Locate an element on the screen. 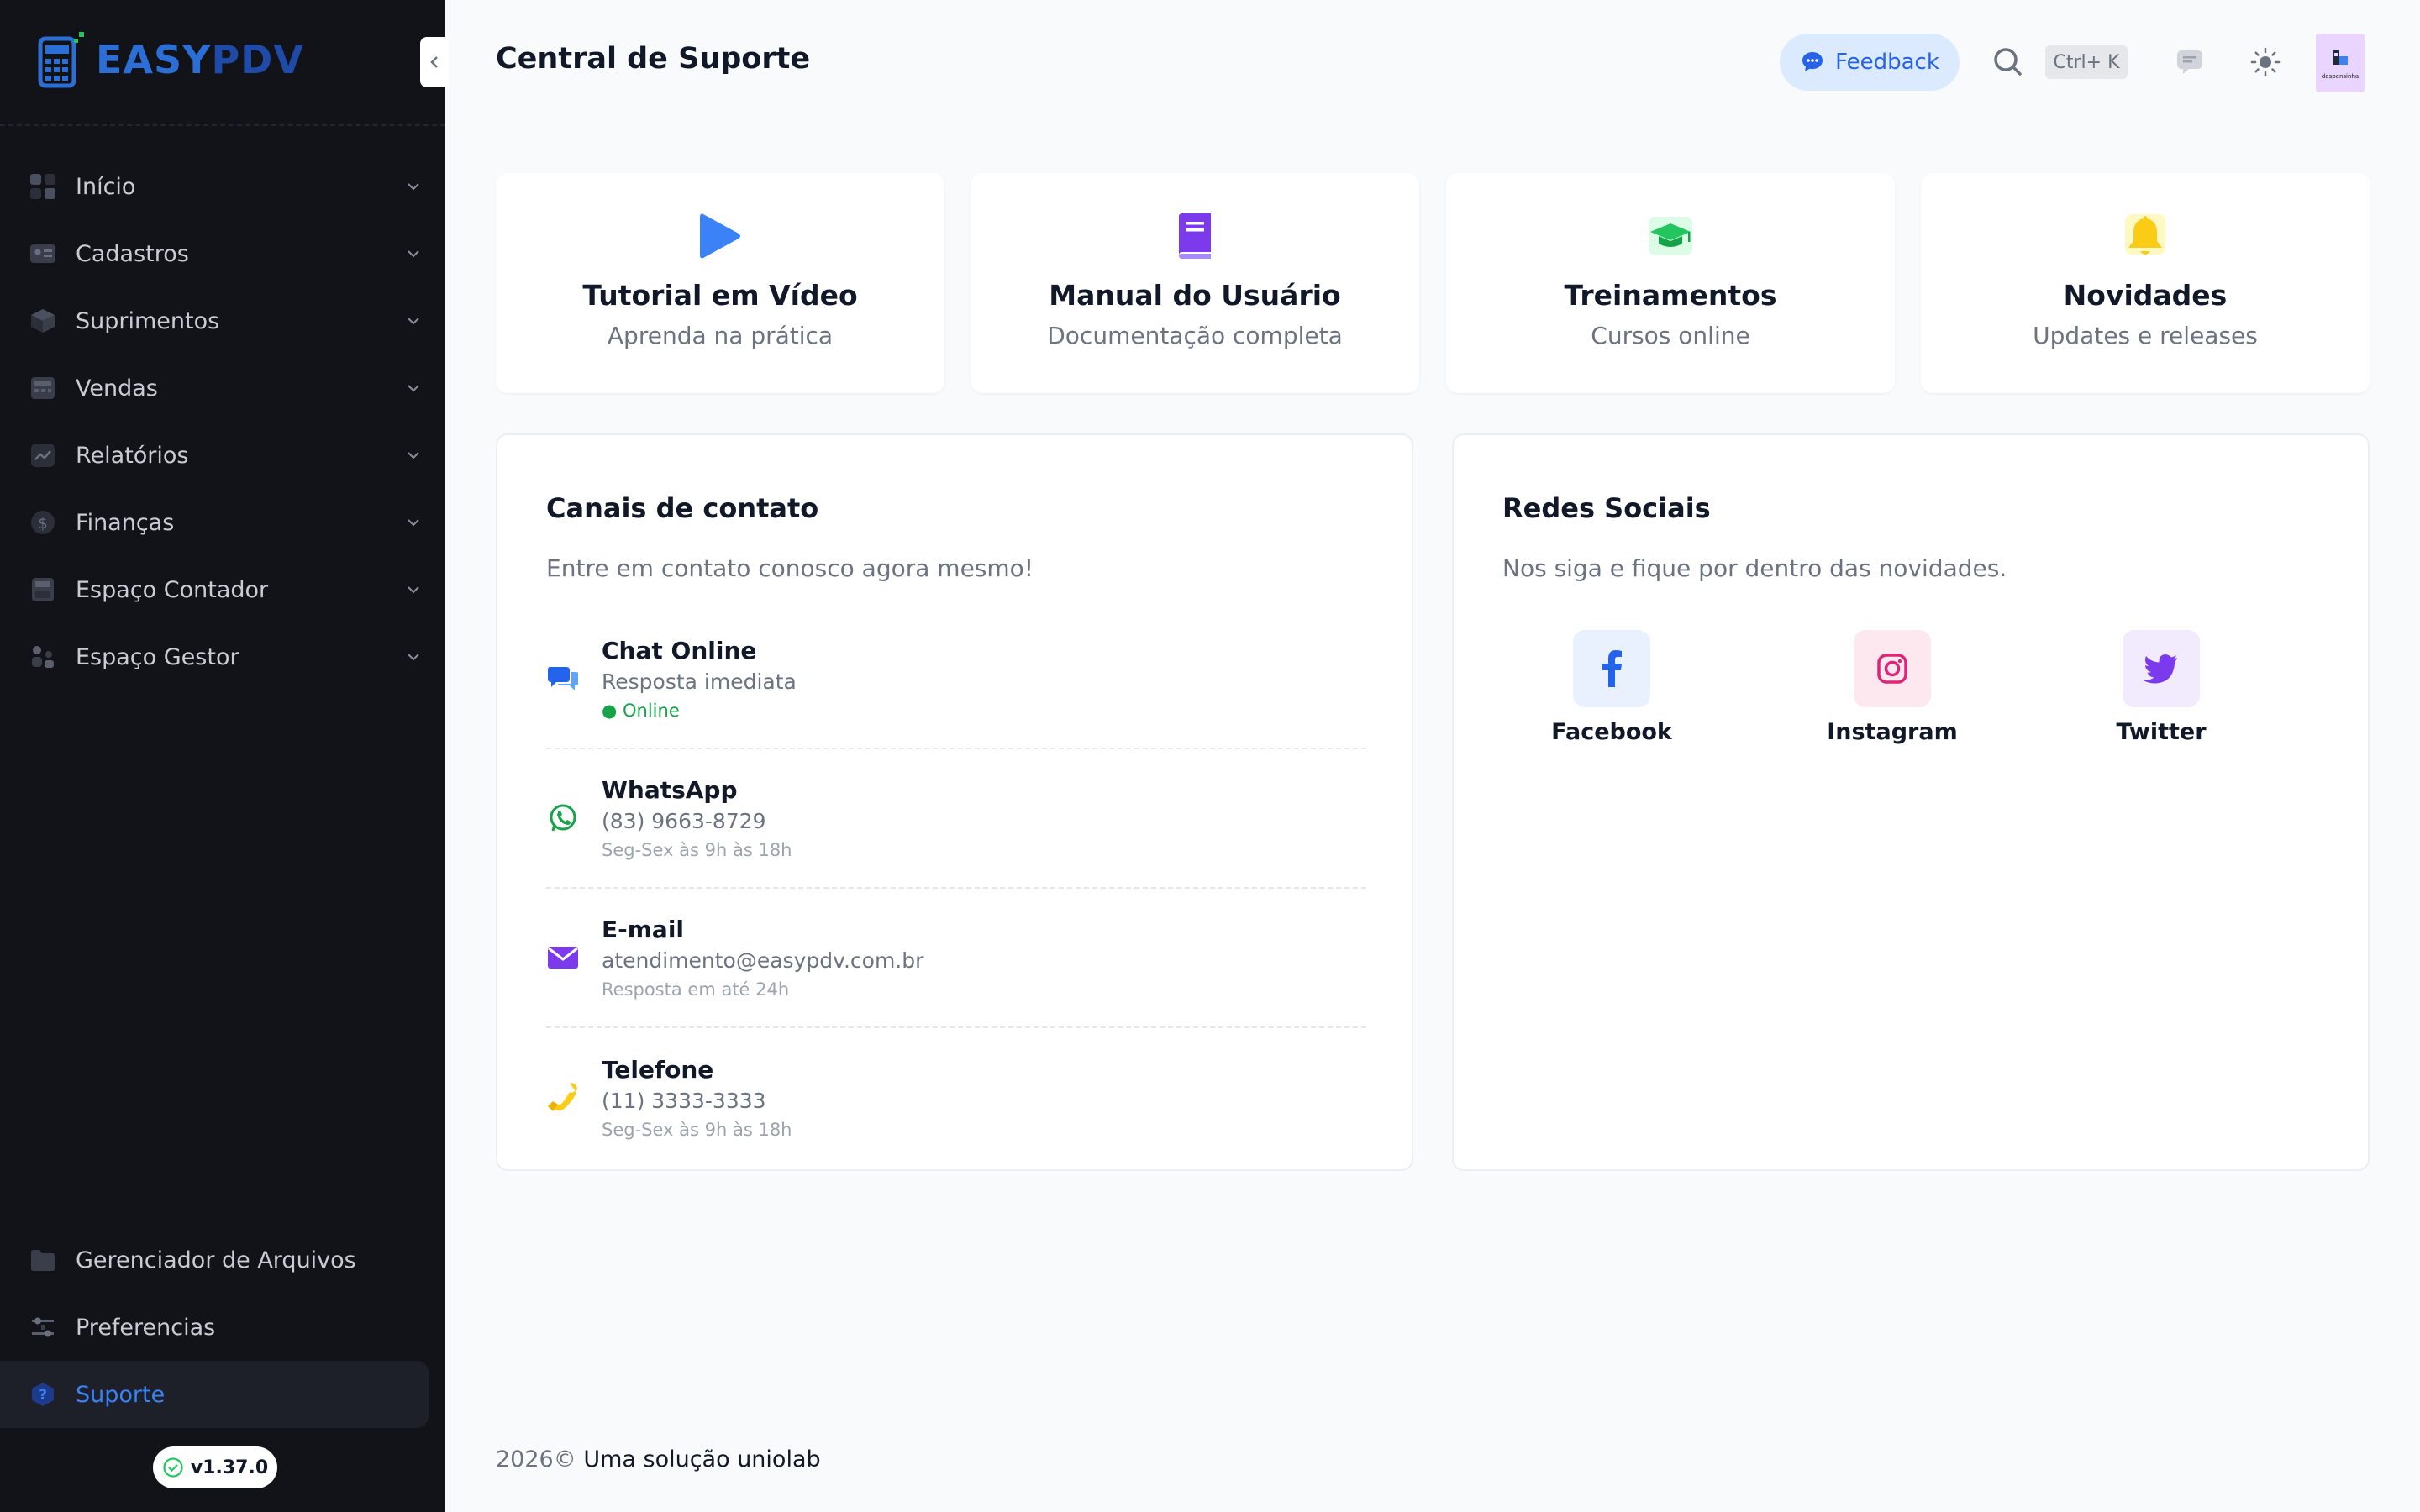 The width and height of the screenshot is (2420, 1512). sidebar-item-espaco-contador: Espaço Contador is located at coordinates (223, 589).